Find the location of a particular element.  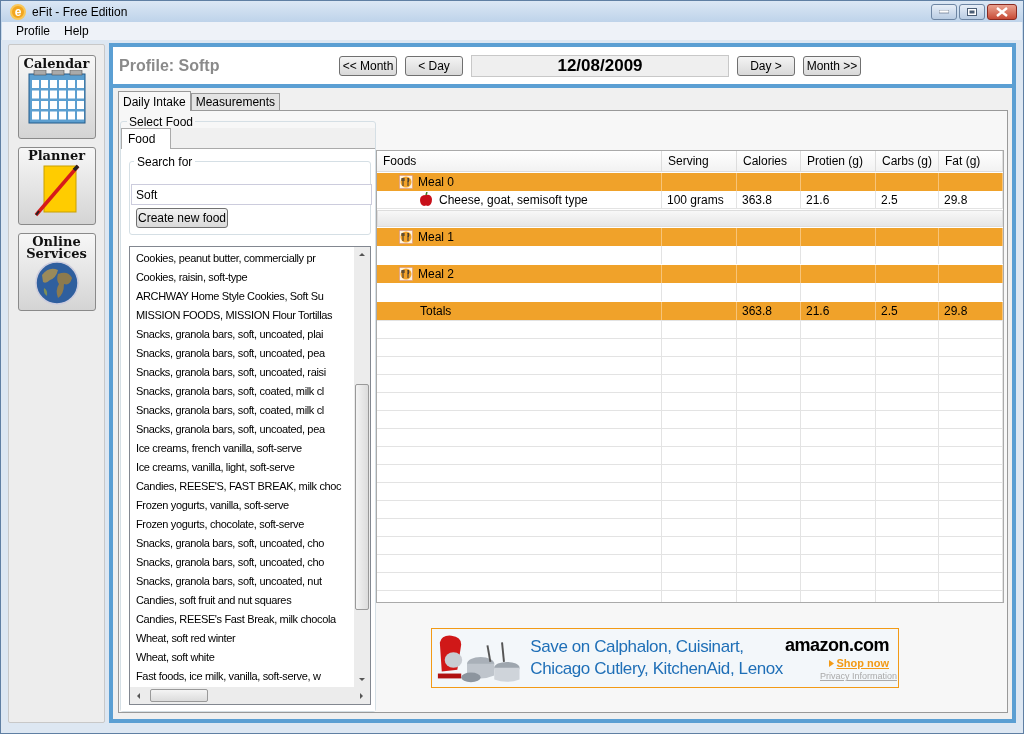

nav-button: < Day is located at coordinates (434, 65).